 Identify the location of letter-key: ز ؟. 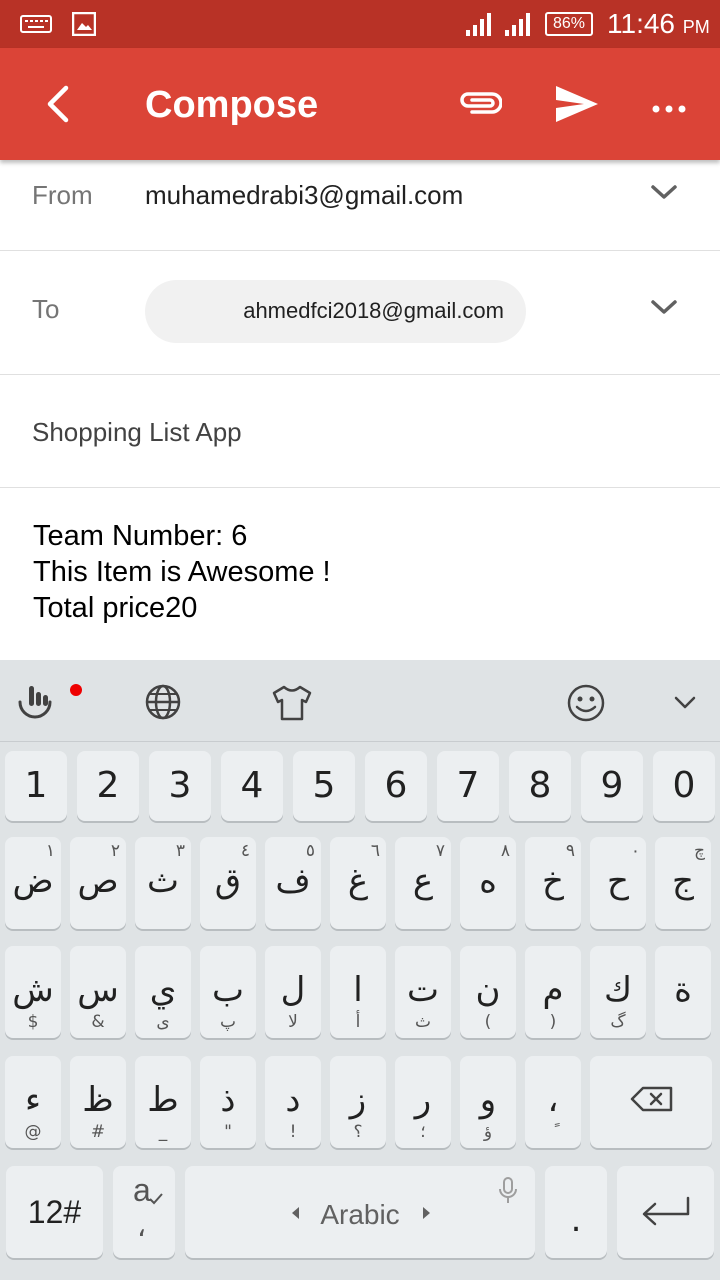
(358, 1102).